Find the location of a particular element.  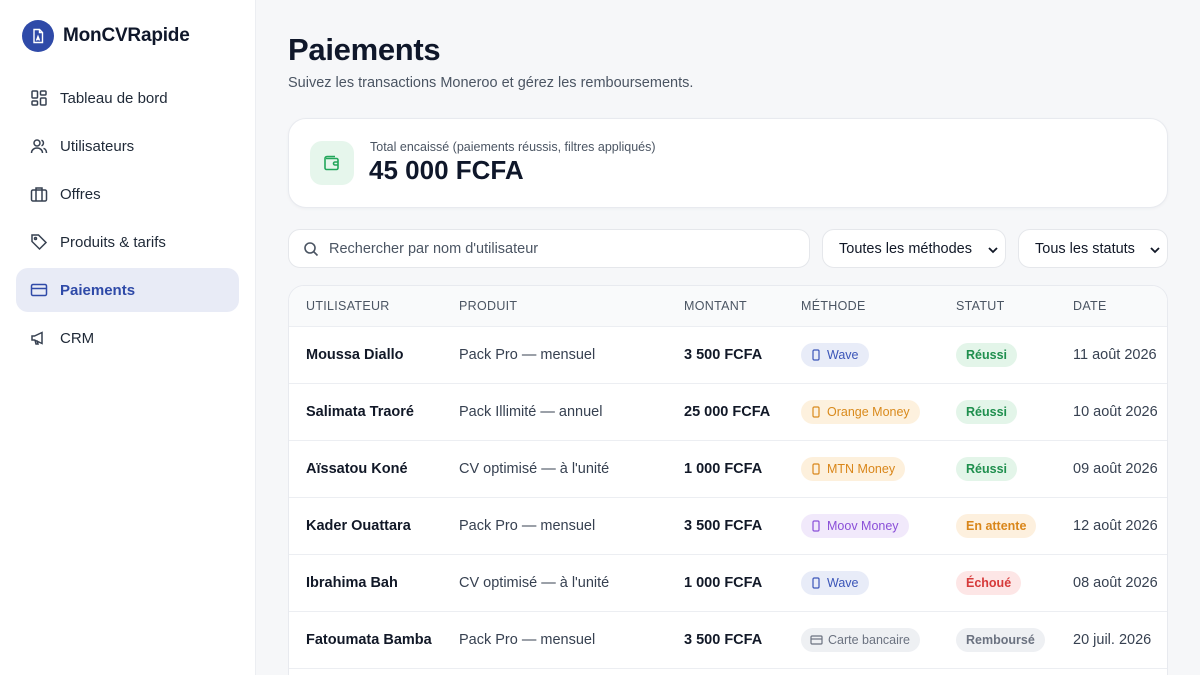

method-cell: MTN Money is located at coordinates (853, 469).